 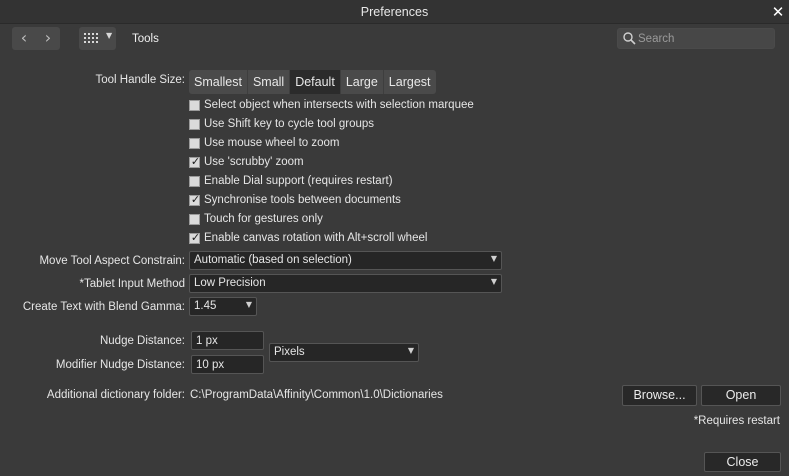 I want to click on close-icon: ✕, so click(x=778, y=12).